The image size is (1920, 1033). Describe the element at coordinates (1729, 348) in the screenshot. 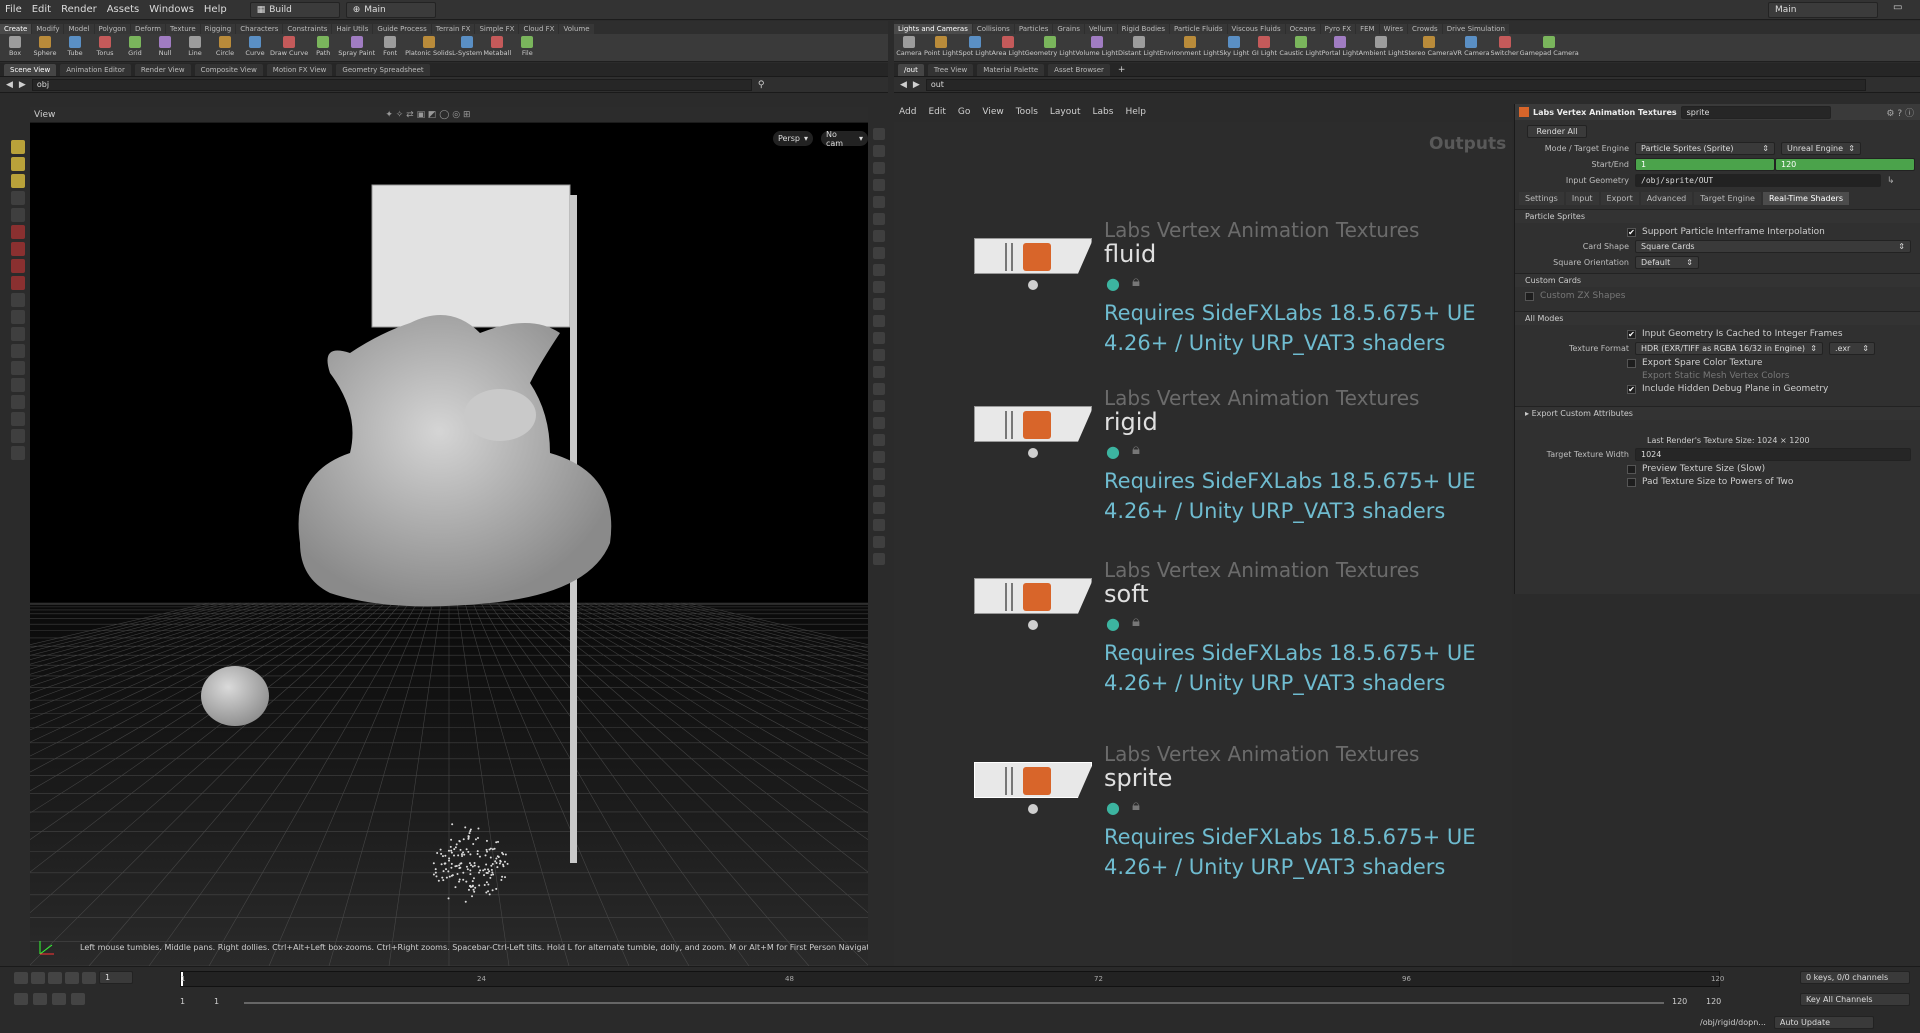

I see `tex-format-menu: HDR (EXR/TIFF as RGBA 16/32 in Engine) ⇕` at that location.